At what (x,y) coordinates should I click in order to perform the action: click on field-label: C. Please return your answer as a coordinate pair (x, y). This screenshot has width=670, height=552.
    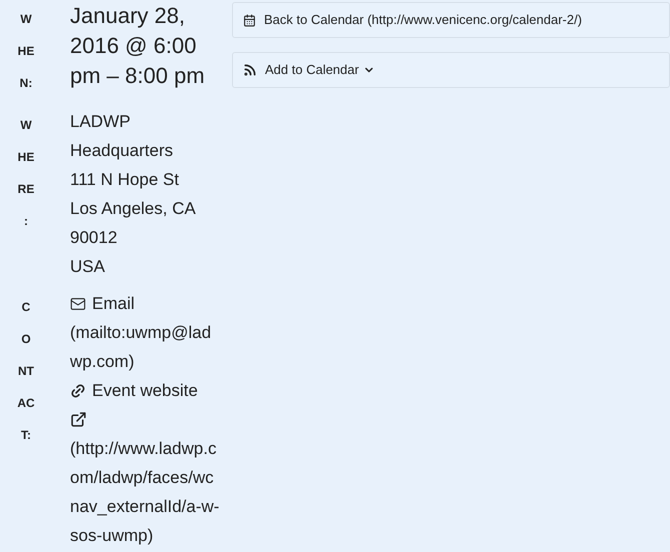
    Looking at the image, I should click on (25, 307).